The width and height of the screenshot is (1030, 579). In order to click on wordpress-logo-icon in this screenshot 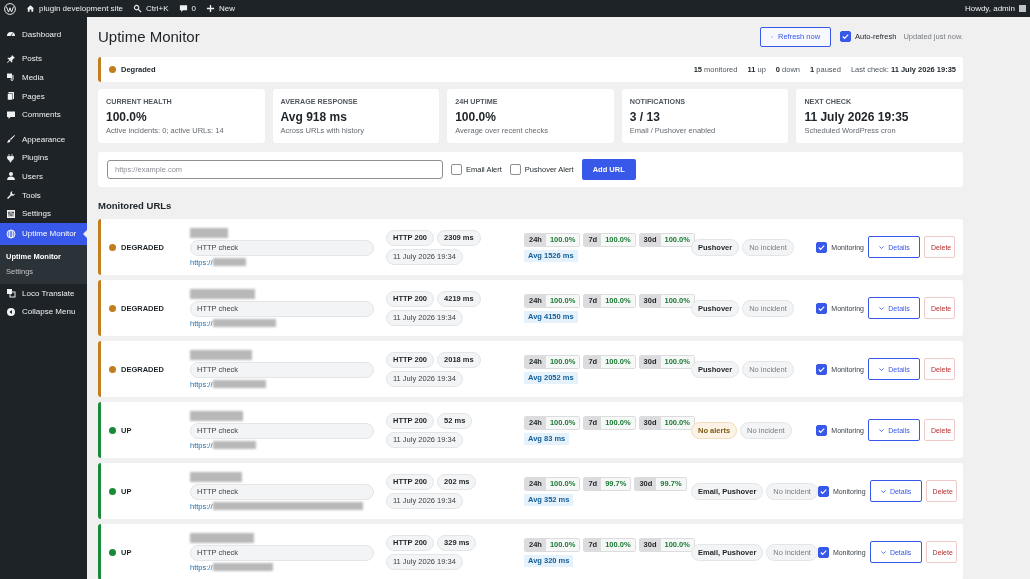, I will do `click(10, 8)`.